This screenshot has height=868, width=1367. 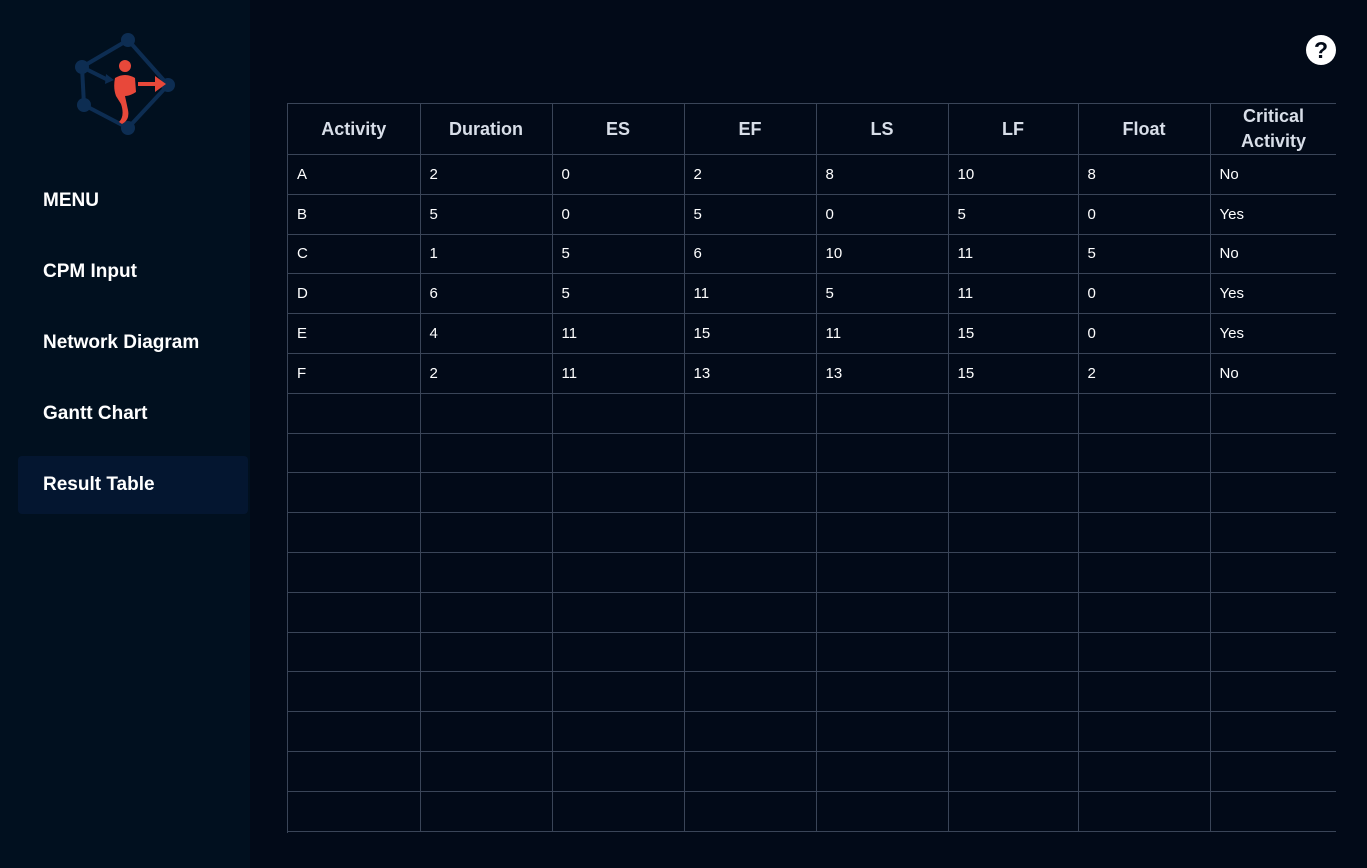 I want to click on column-header-critical-activity: Critical Activity, so click(x=1273, y=129).